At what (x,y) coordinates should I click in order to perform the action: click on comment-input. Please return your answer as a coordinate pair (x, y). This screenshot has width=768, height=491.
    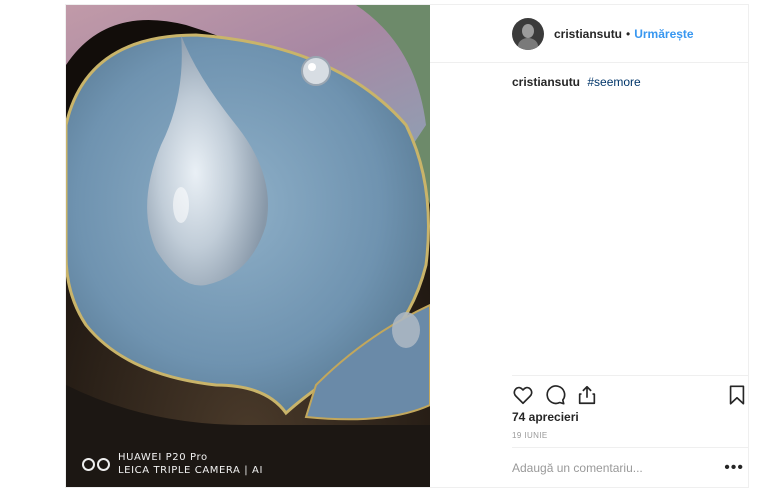
    Looking at the image, I should click on (607, 468).